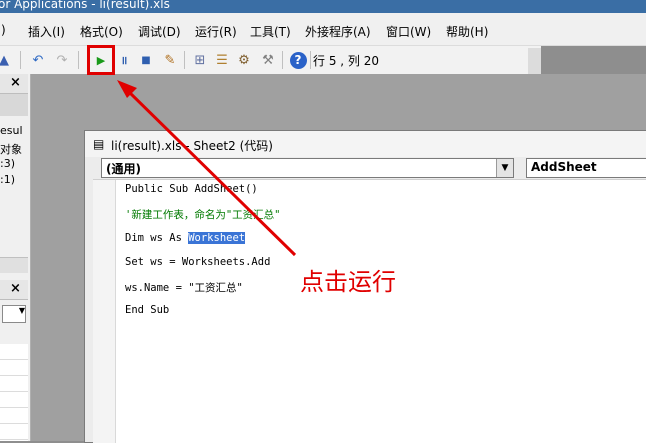  I want to click on annotation-arrow, so click(207, 168).